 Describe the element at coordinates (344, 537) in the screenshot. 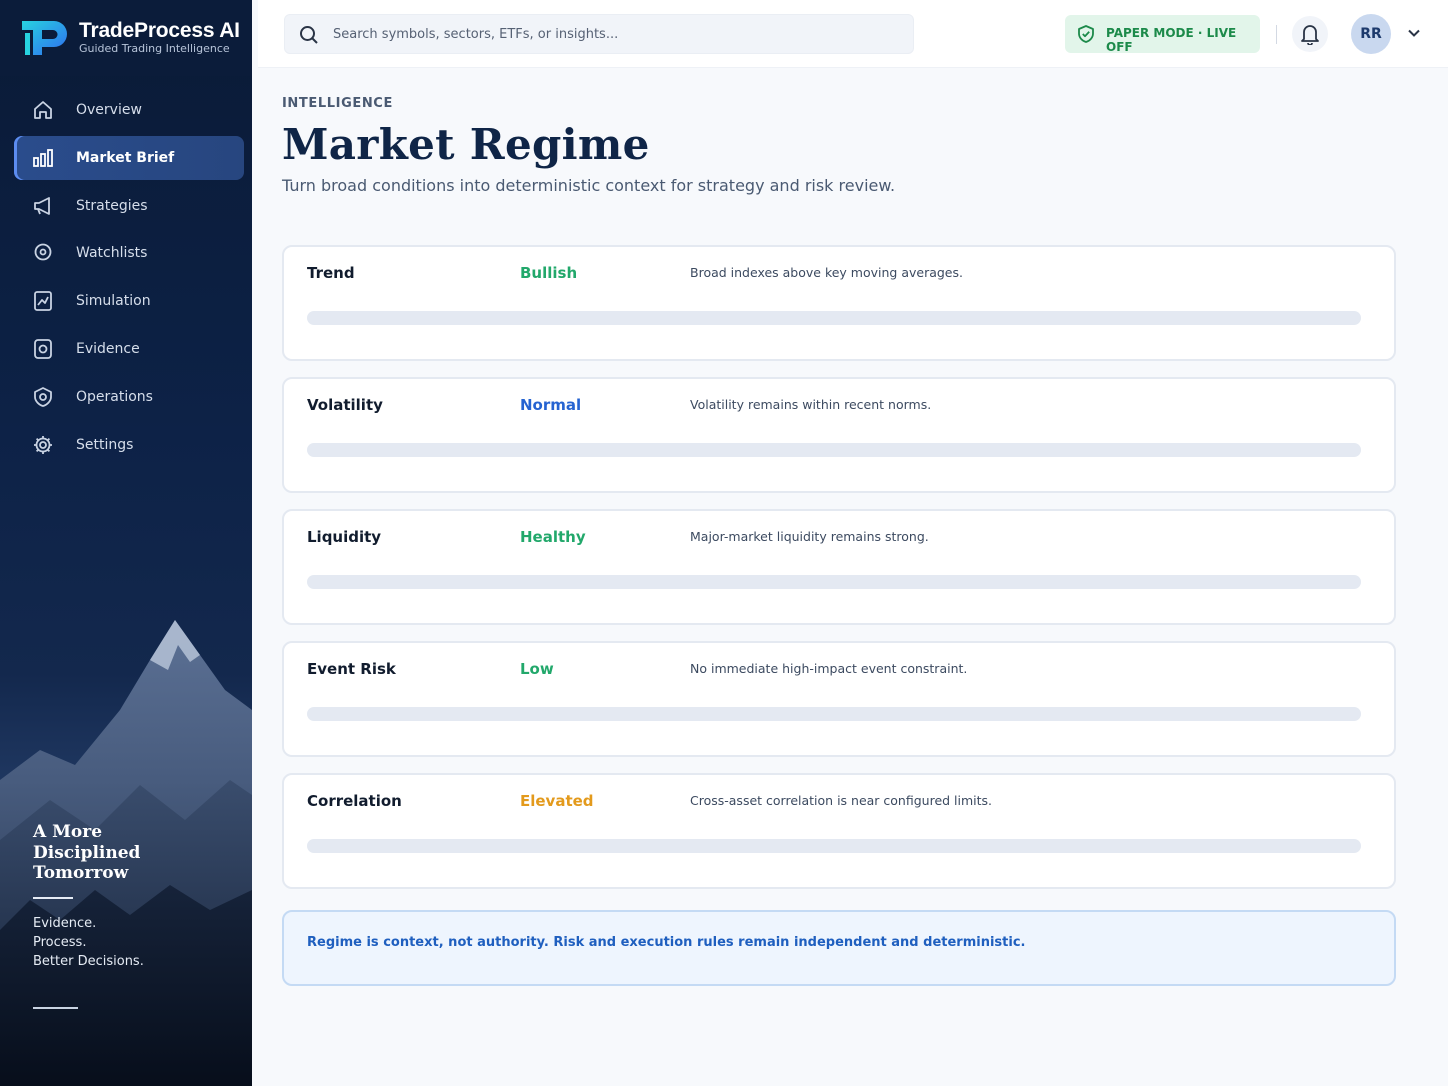

I see `regime-label: Liquidity` at that location.